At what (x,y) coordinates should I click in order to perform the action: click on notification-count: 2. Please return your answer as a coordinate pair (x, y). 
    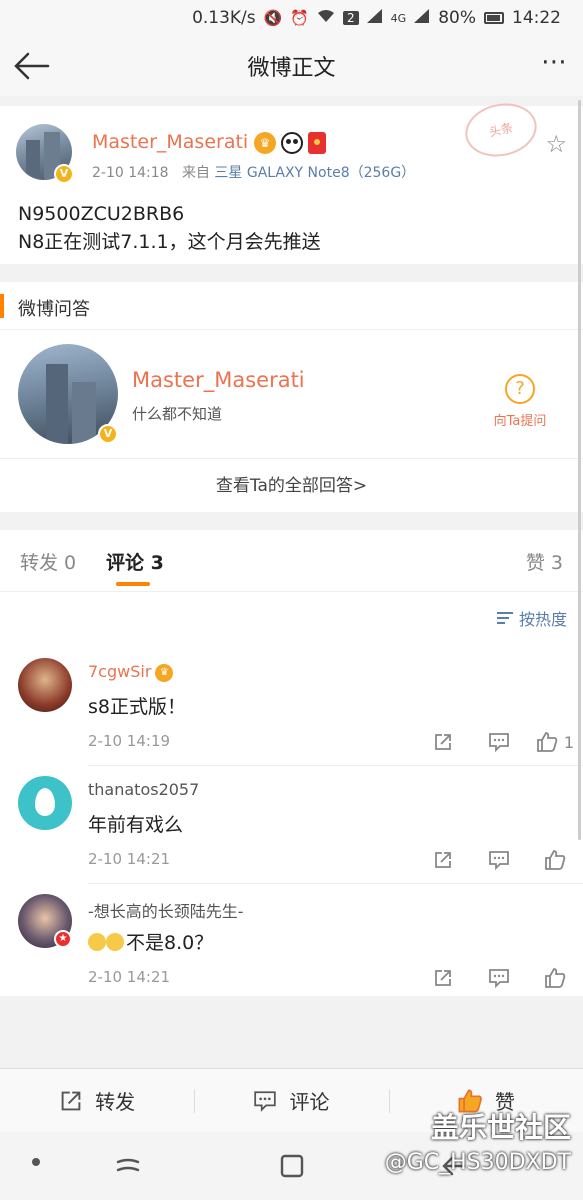
    Looking at the image, I should click on (351, 18).